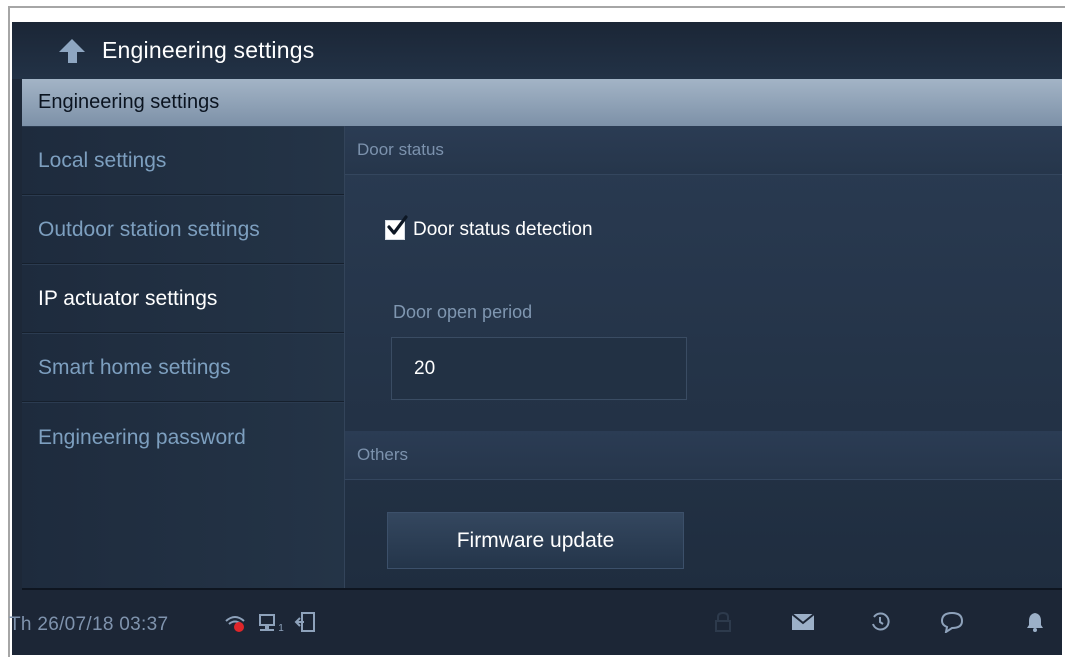  Describe the element at coordinates (271, 623) in the screenshot. I see `network-icon: 1` at that location.